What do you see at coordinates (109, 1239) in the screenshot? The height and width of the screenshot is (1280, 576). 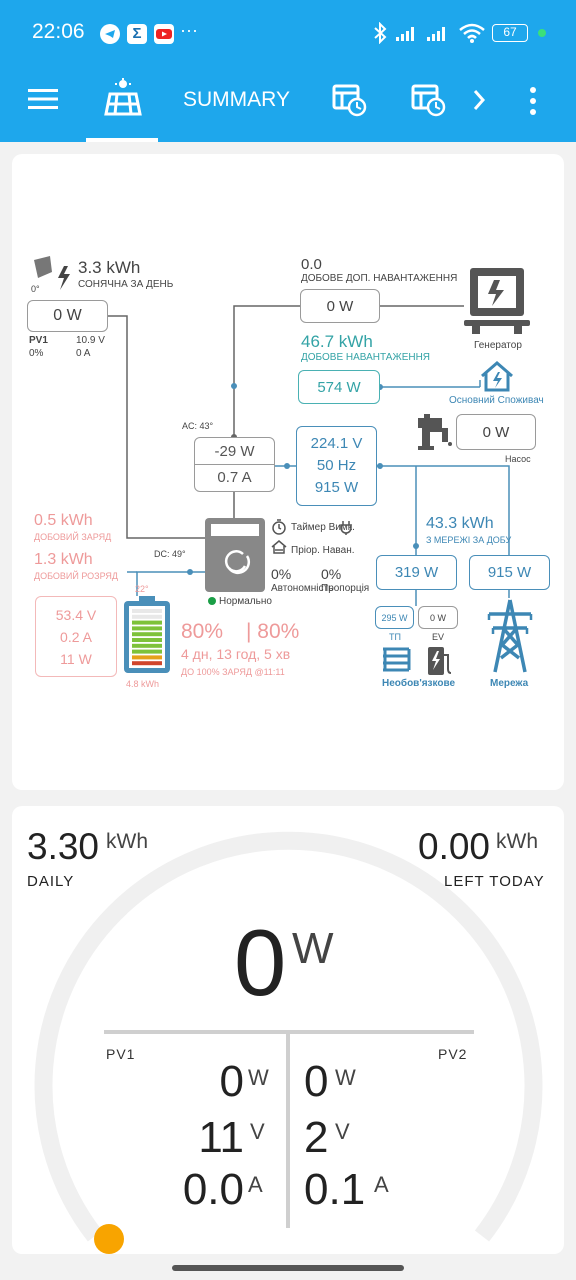 I see `pv-gauge-indicator` at bounding box center [109, 1239].